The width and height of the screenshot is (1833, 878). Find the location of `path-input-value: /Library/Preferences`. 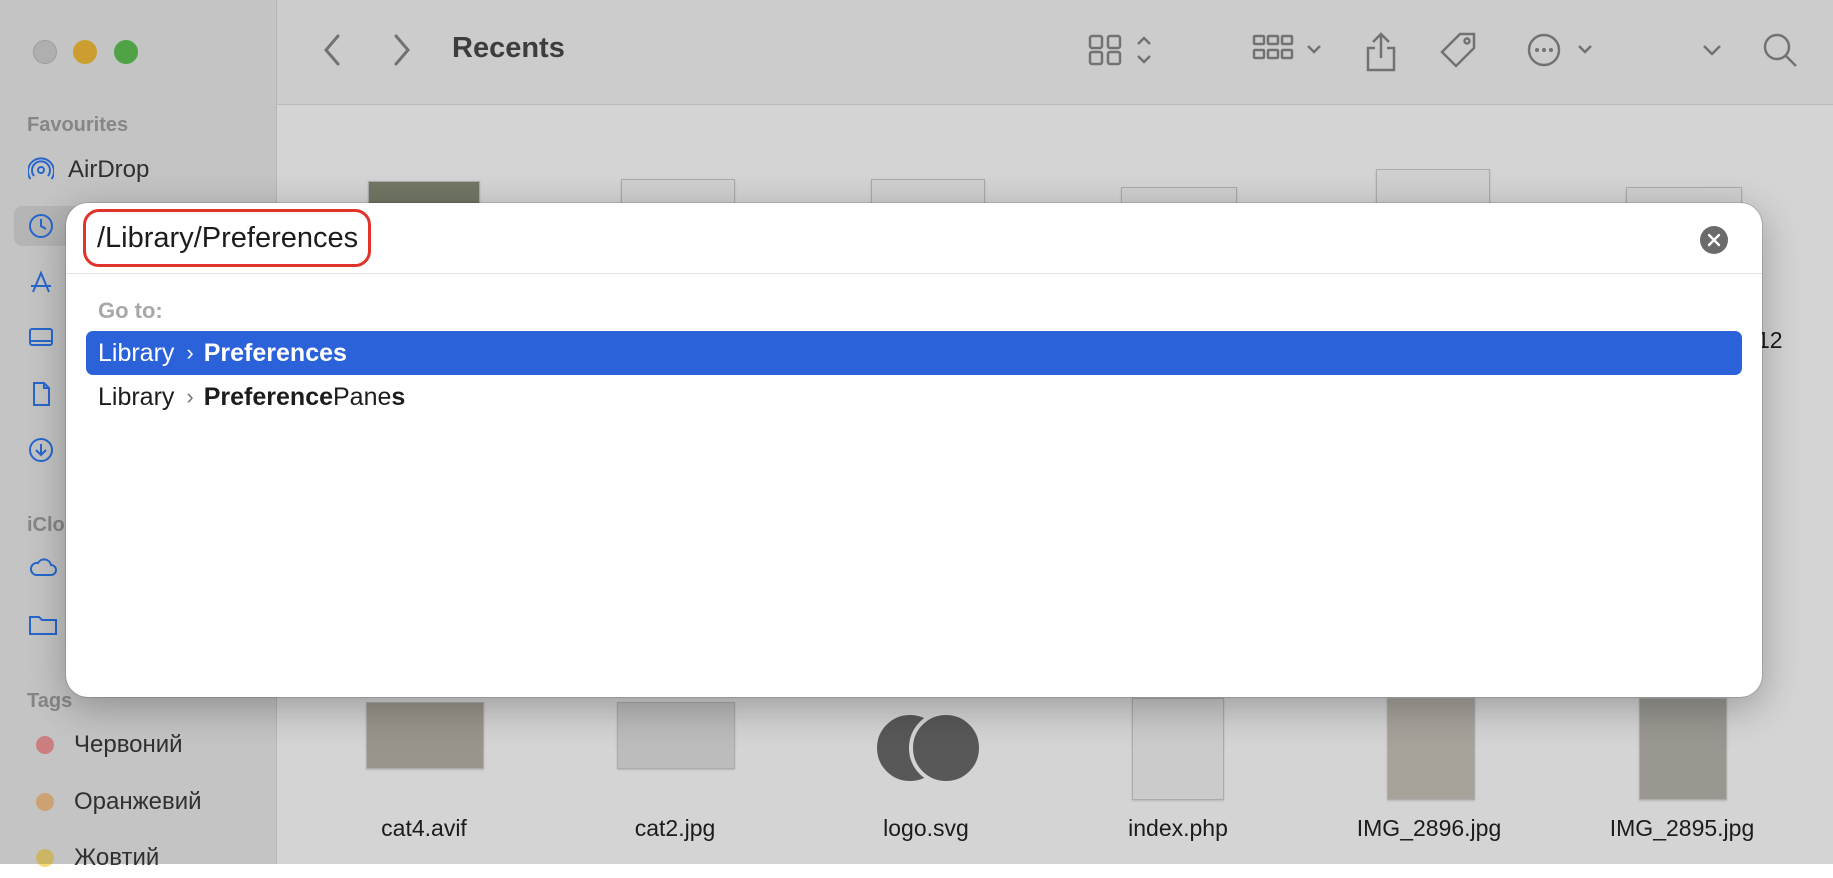

path-input-value: /Library/Preferences is located at coordinates (228, 237).